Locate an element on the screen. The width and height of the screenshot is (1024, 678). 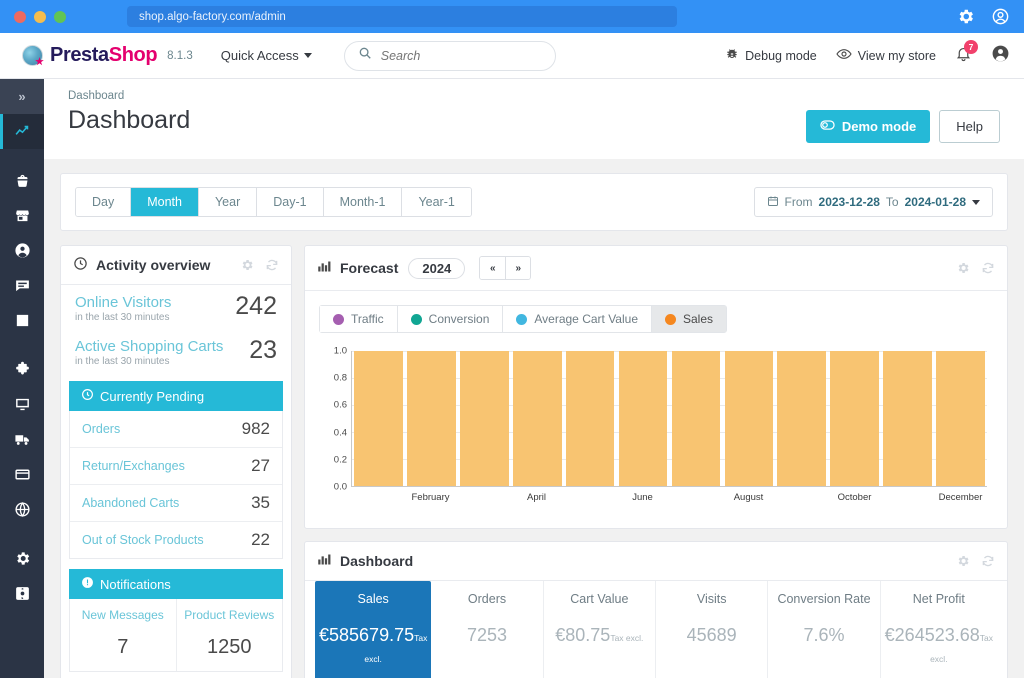
pending-row-returns: Return/Exchanges 27 is located at coordinates (176, 466).